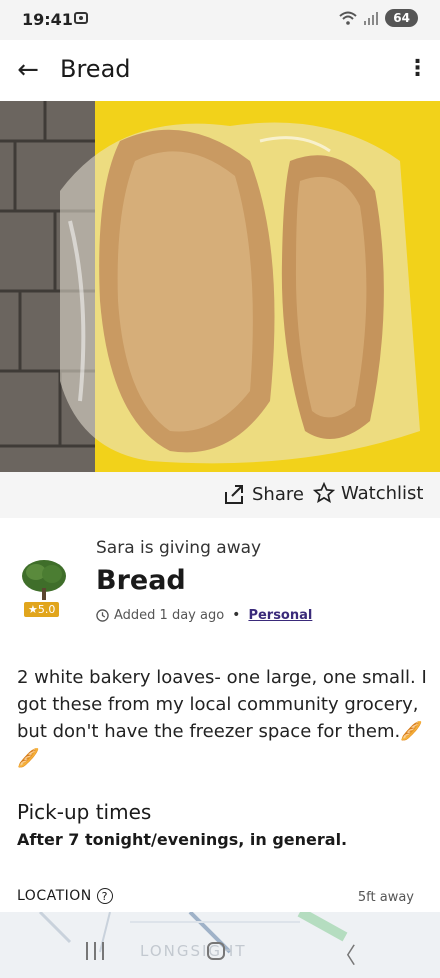 This screenshot has height=978, width=440. Describe the element at coordinates (46, 609) in the screenshot. I see `rating-value: 5.0` at that location.